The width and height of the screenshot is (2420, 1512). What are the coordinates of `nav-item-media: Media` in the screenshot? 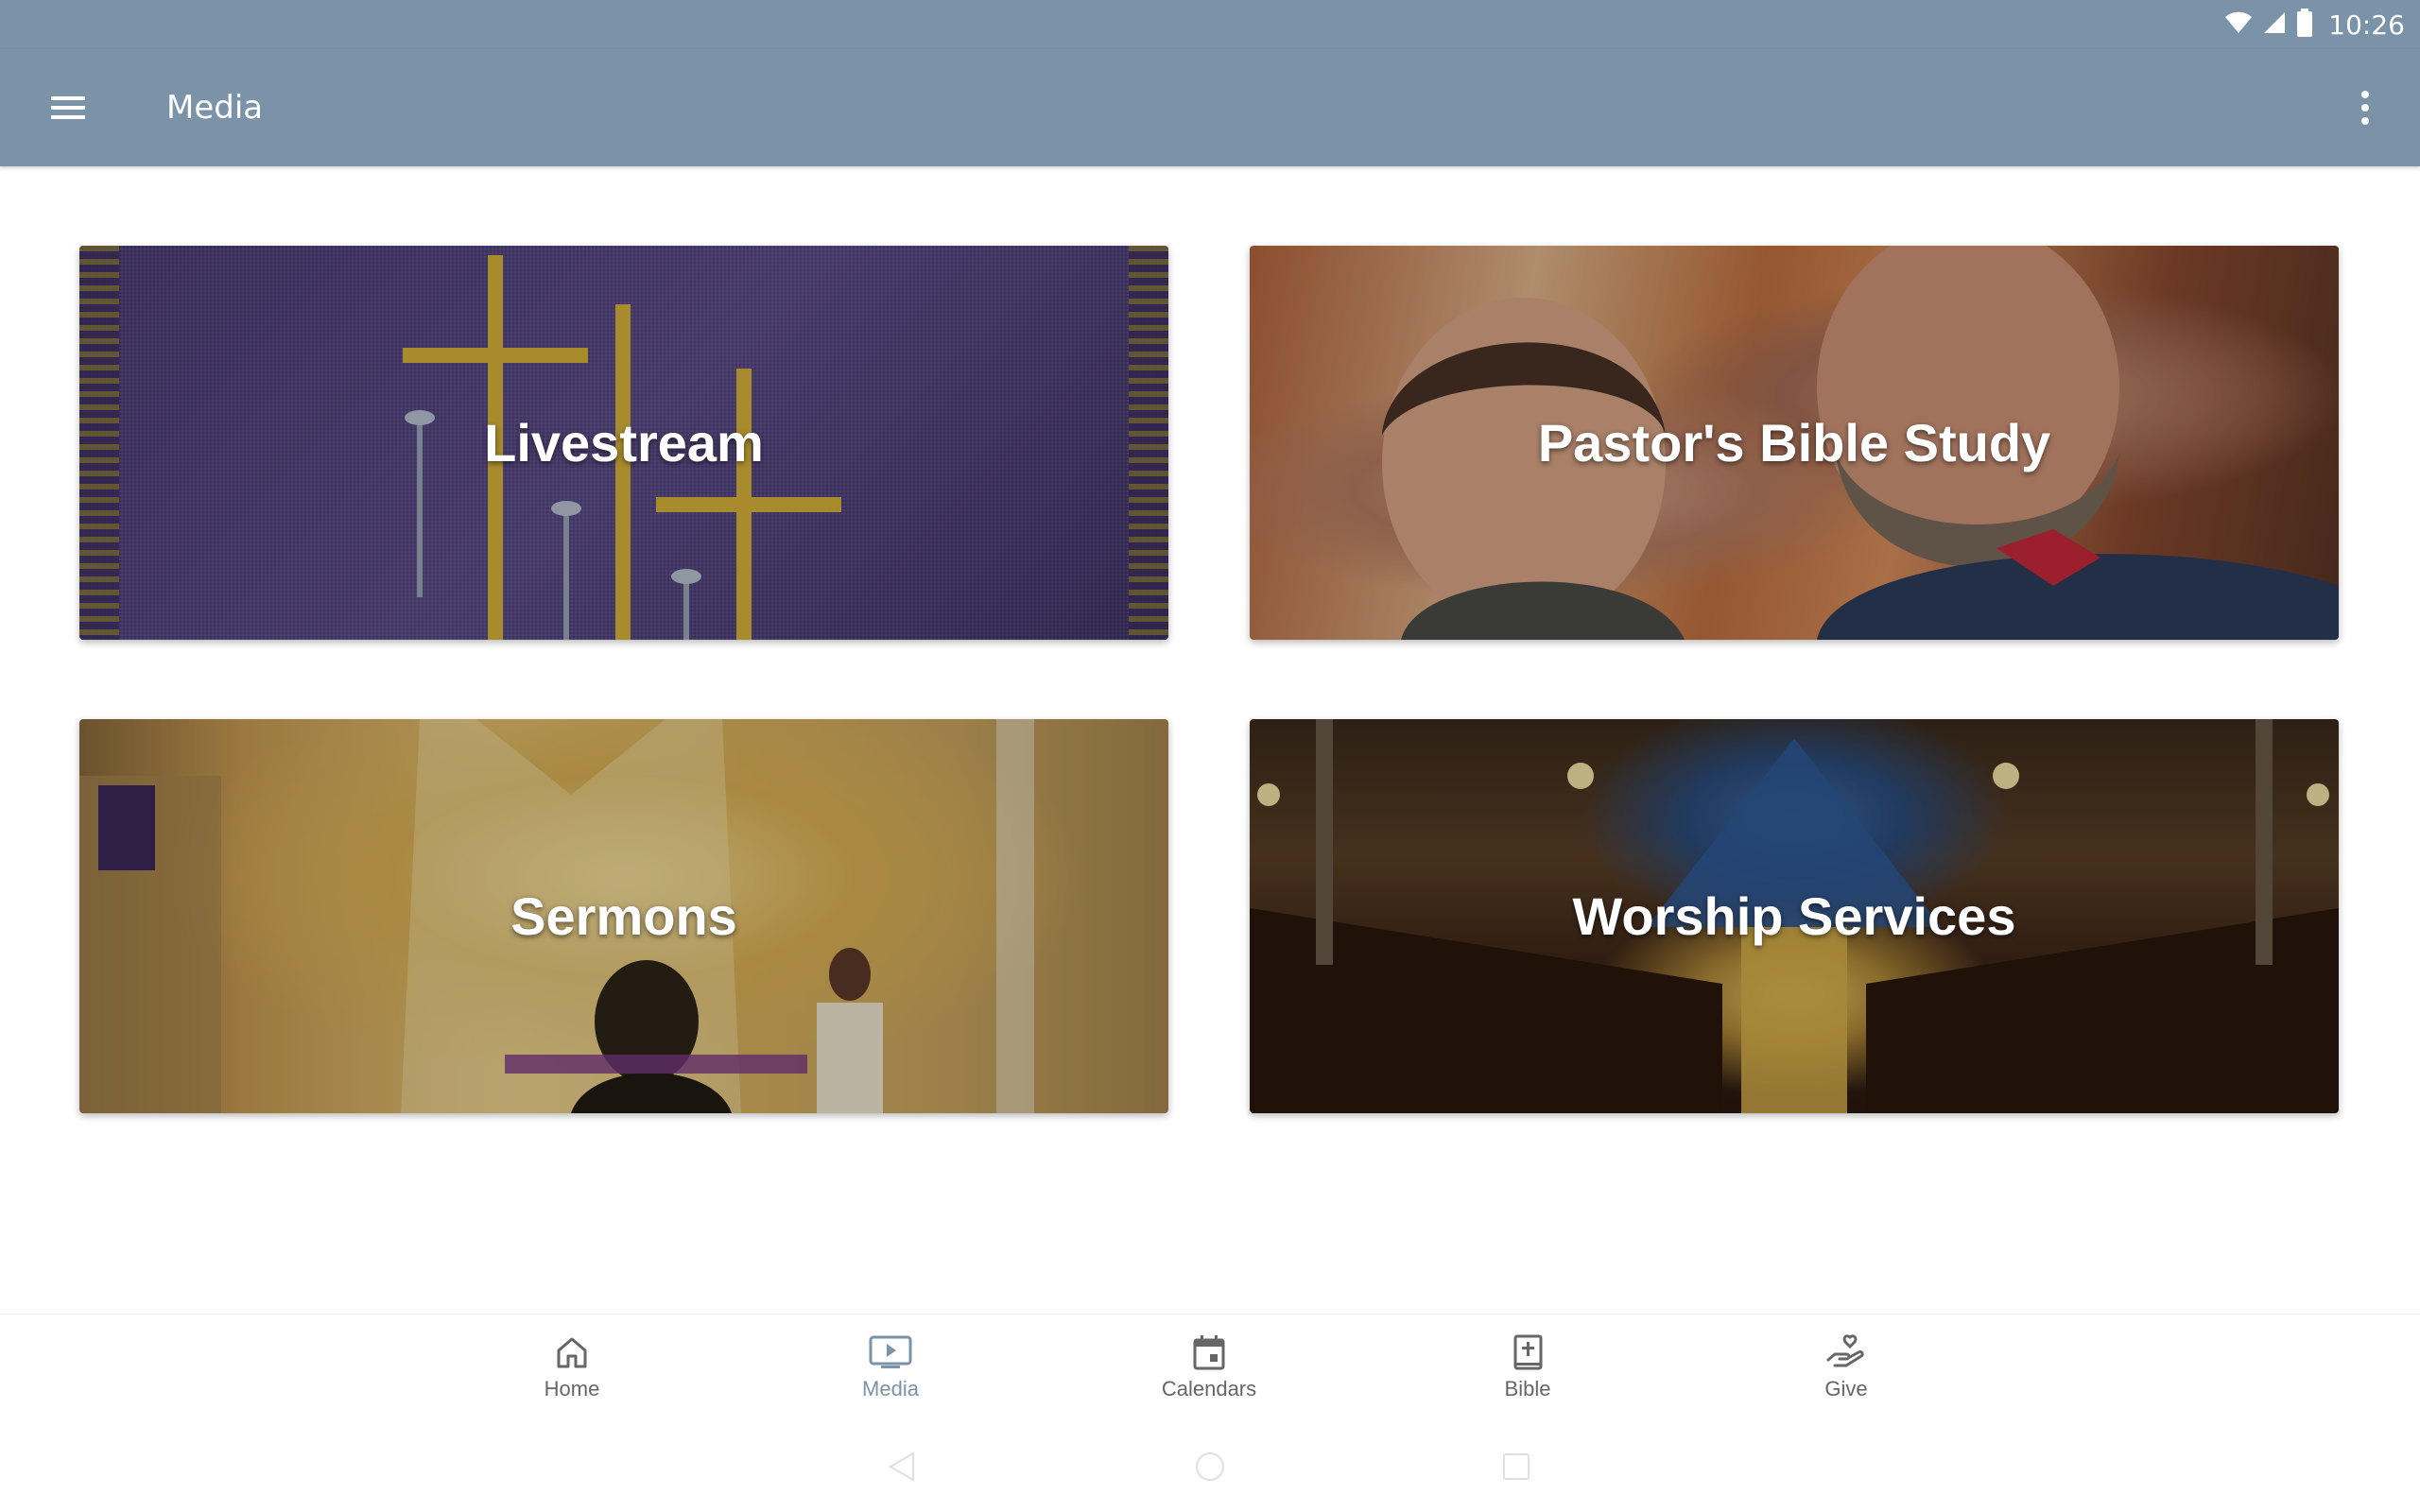 It's located at (890, 1367).